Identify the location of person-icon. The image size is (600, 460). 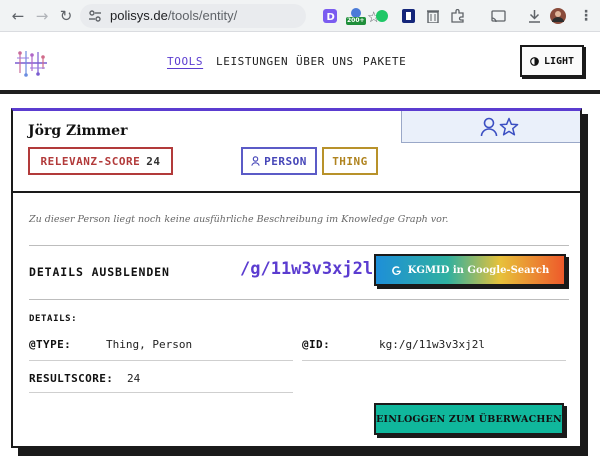
(255, 161).